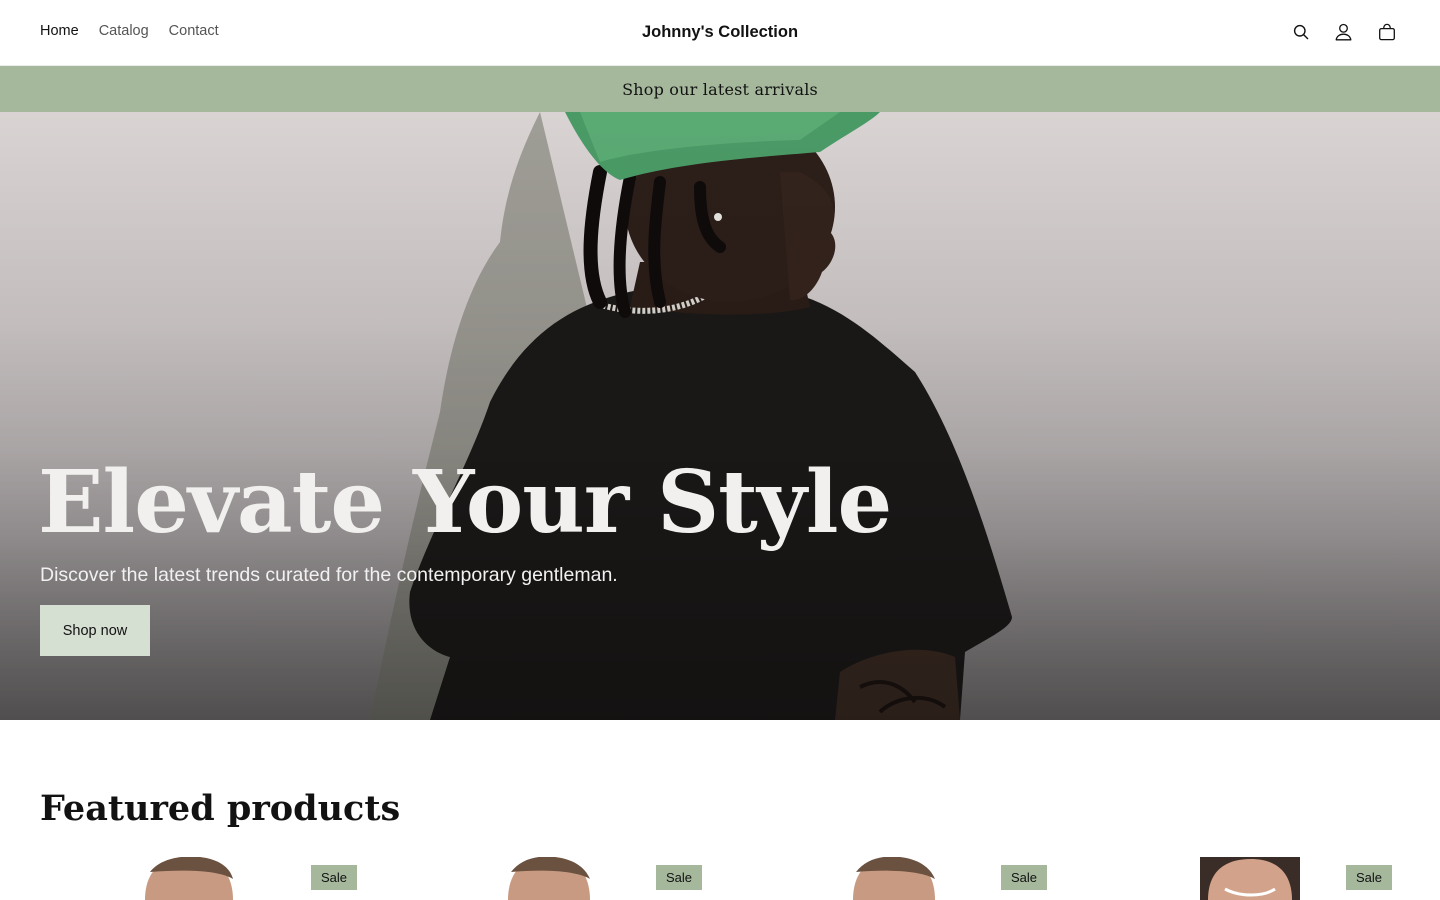 The width and height of the screenshot is (1440, 900). What do you see at coordinates (124, 31) in the screenshot?
I see `nav-catalog-link: Catalog` at bounding box center [124, 31].